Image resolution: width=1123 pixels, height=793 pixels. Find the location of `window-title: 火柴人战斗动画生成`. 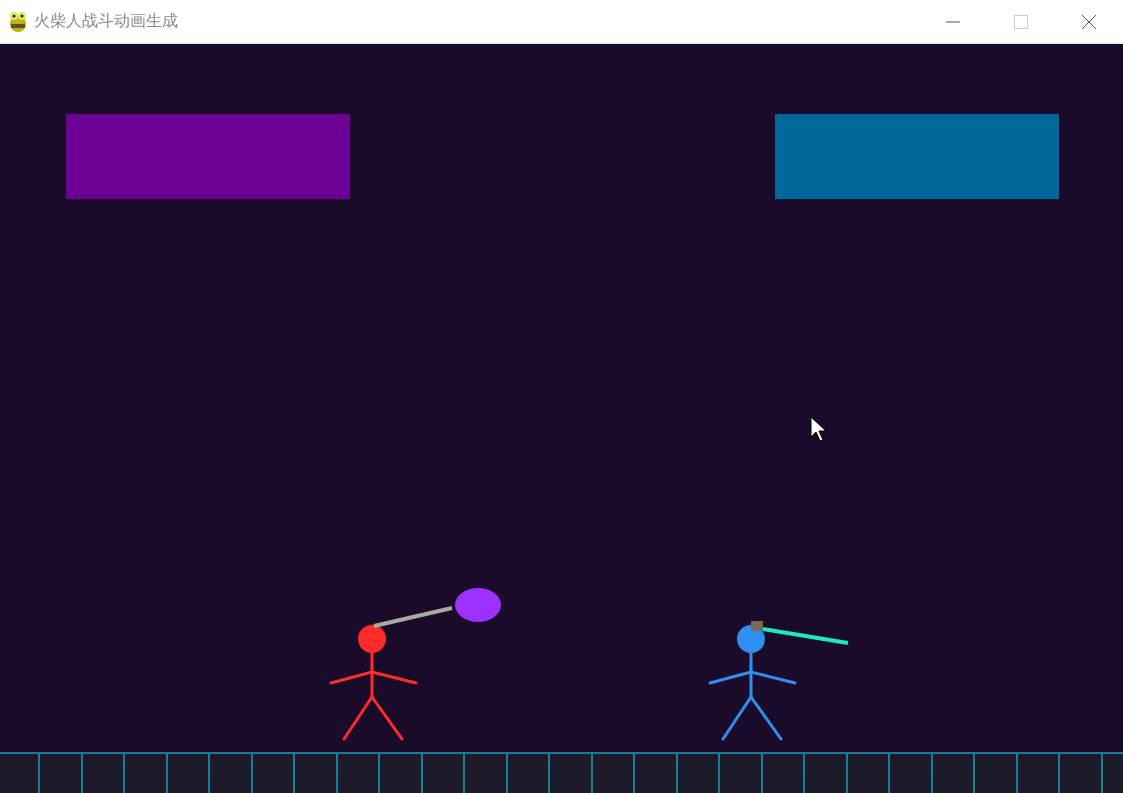

window-title: 火柴人战斗动画生成 is located at coordinates (106, 21).